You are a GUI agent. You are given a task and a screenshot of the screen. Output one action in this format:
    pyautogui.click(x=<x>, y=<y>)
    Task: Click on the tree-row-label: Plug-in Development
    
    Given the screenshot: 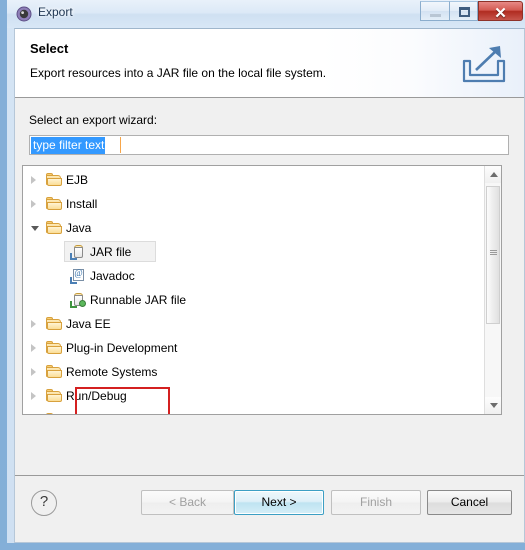 What is the action you would take?
    pyautogui.click(x=122, y=348)
    